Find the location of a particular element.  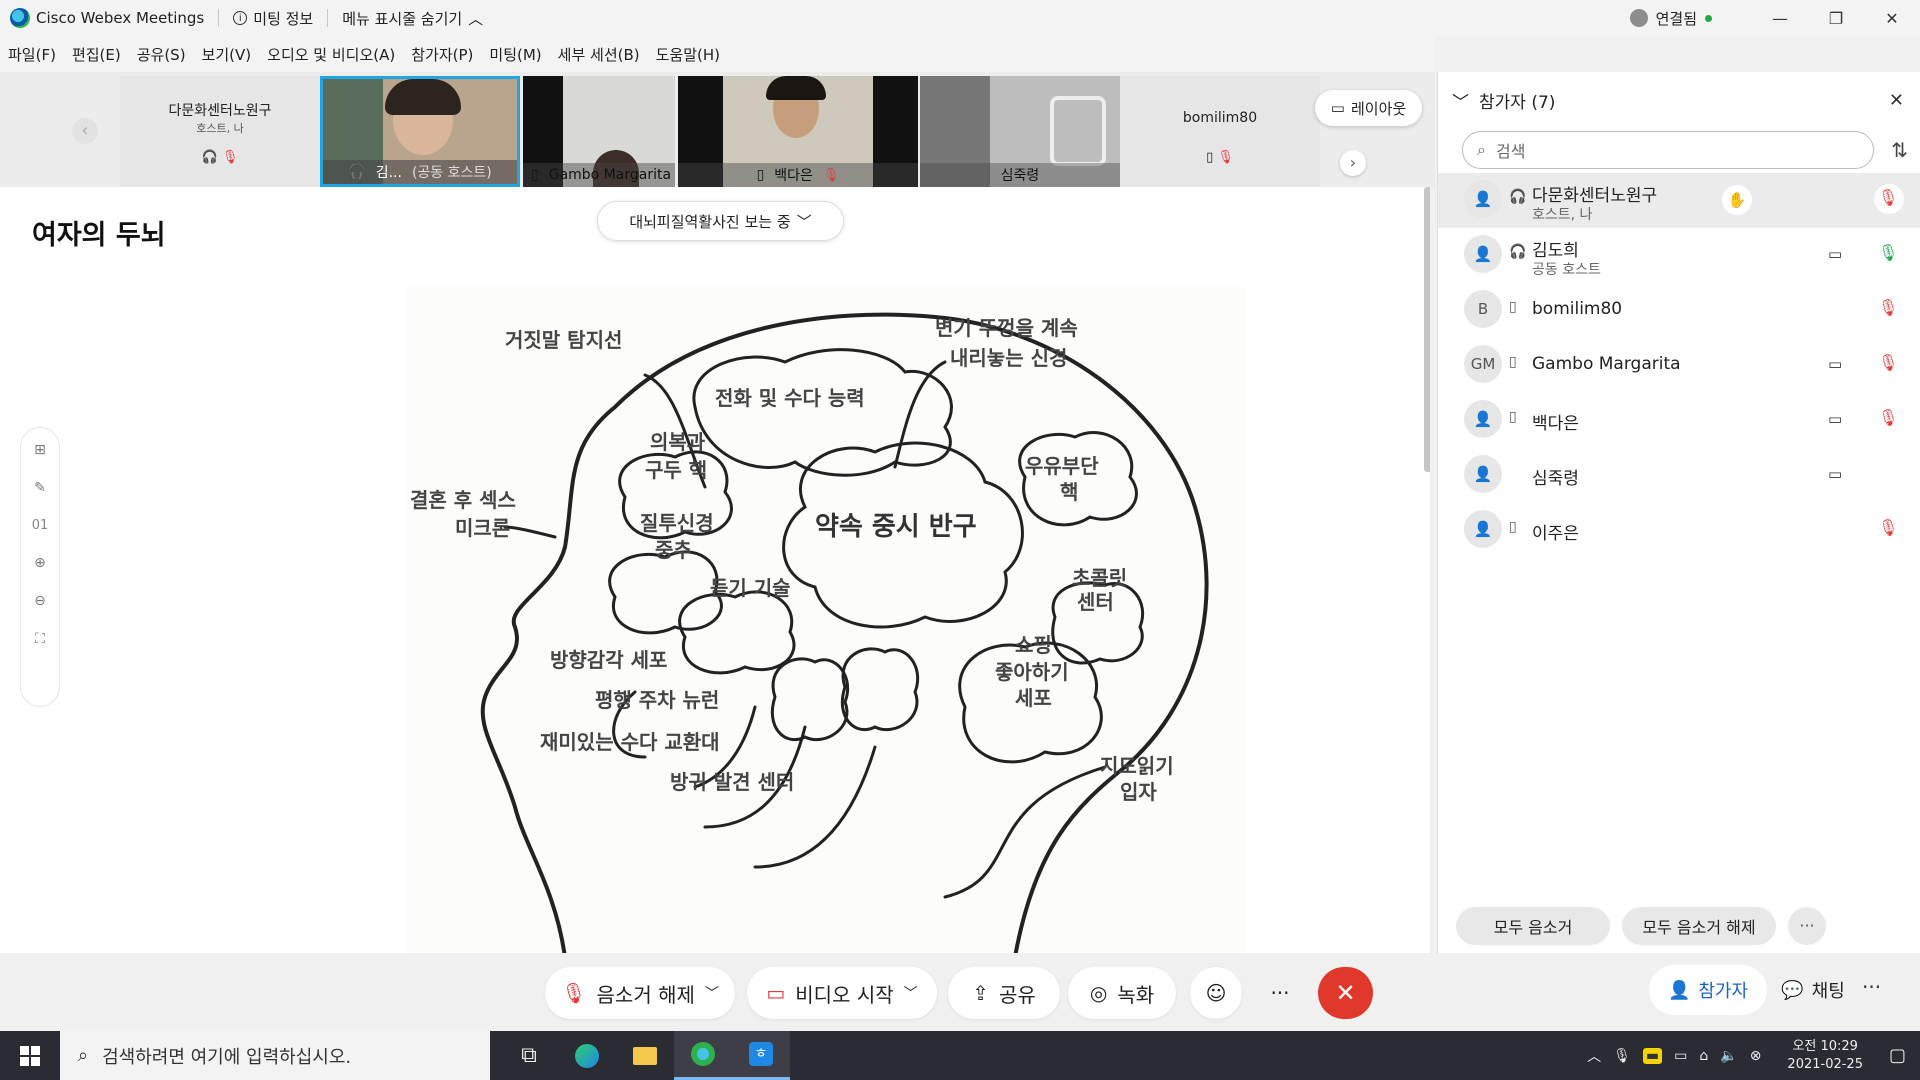

panel-title: 참가자 (7) is located at coordinates (1517, 102).